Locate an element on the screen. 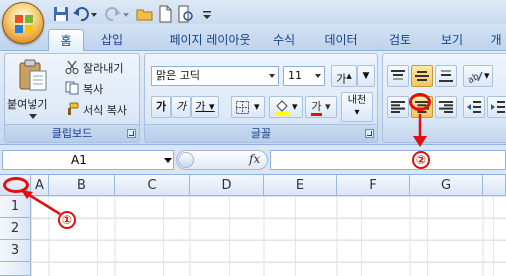 The height and width of the screenshot is (276, 506). column-header-d: D is located at coordinates (227, 185).